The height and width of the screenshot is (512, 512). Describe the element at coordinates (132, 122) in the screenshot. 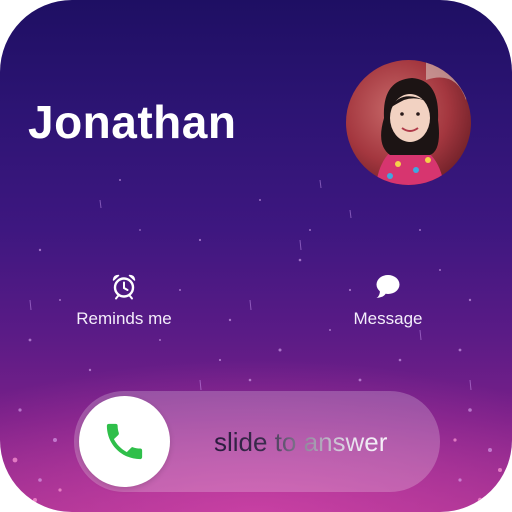

I see `caller-name: Jonathan` at that location.